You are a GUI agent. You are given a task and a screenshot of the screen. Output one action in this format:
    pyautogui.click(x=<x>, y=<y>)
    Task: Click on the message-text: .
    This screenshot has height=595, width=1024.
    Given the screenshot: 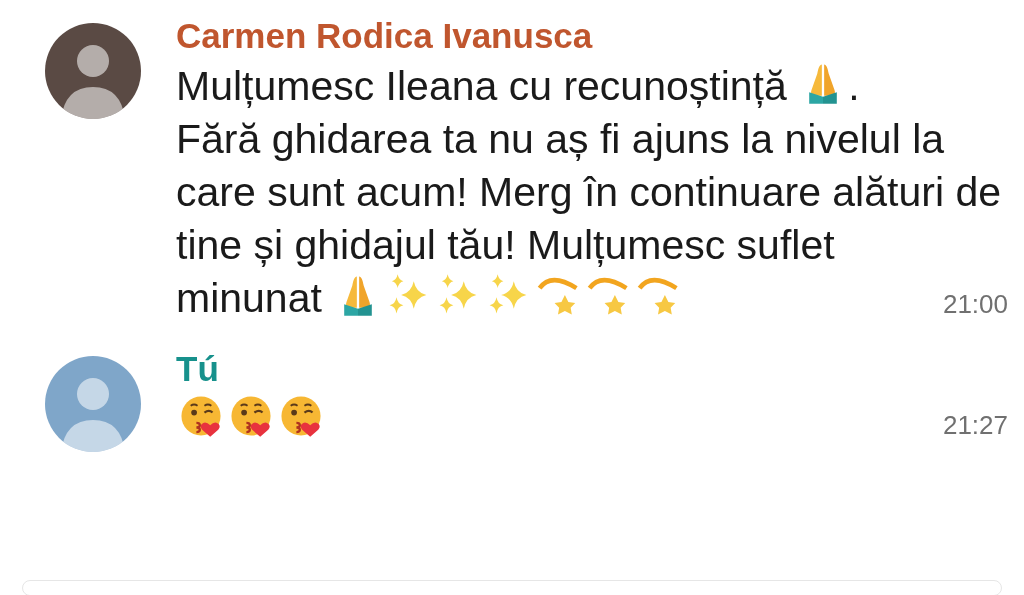 What is the action you would take?
    pyautogui.click(x=854, y=86)
    